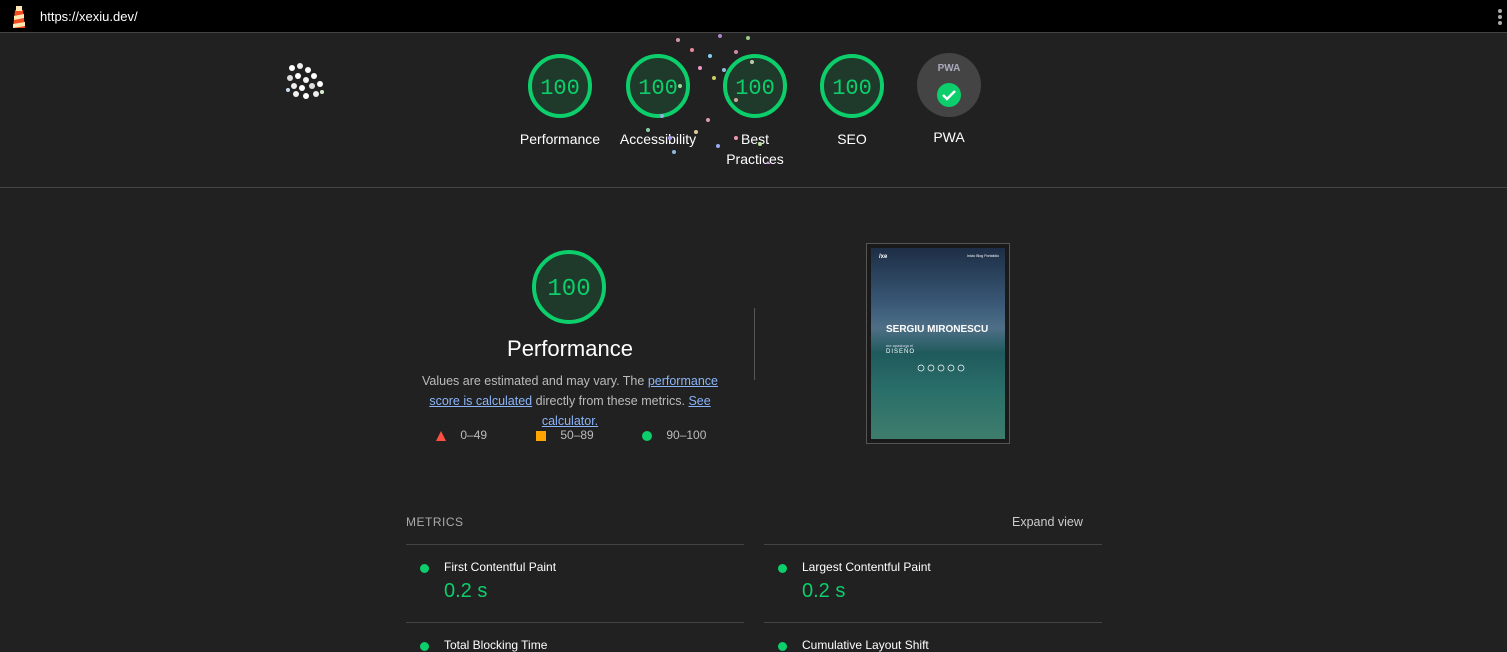 The width and height of the screenshot is (1507, 652). Describe the element at coordinates (496, 645) in the screenshot. I see `metric-name: Total Blocking Time` at that location.